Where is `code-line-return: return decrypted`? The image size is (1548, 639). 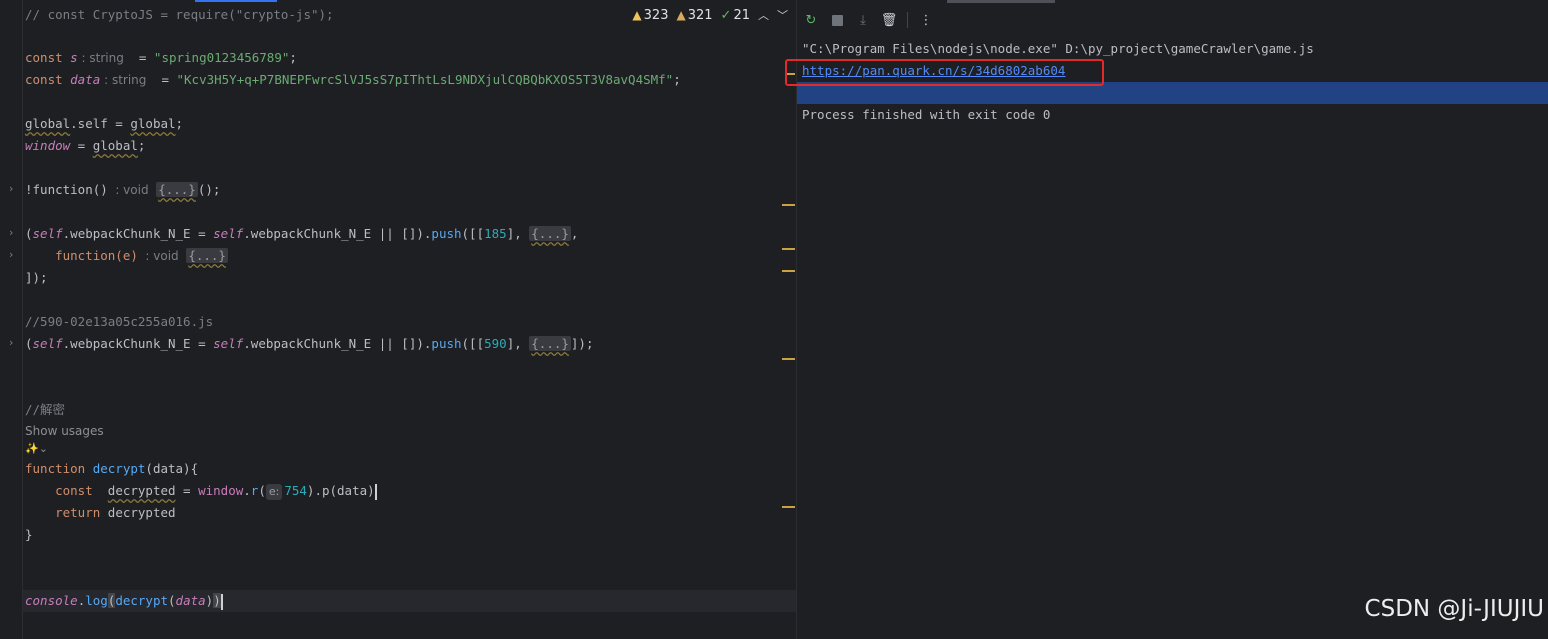 code-line-return: return decrypted is located at coordinates (100, 513).